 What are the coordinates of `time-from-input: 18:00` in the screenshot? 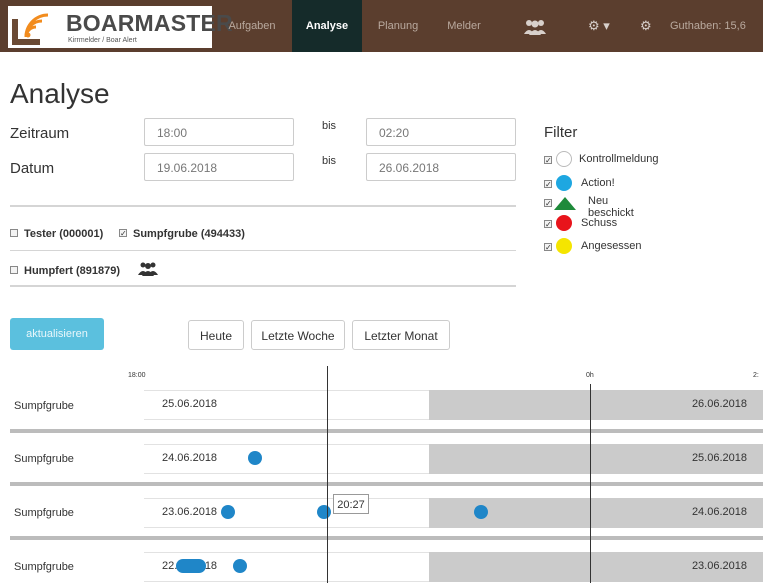 It's located at (219, 132).